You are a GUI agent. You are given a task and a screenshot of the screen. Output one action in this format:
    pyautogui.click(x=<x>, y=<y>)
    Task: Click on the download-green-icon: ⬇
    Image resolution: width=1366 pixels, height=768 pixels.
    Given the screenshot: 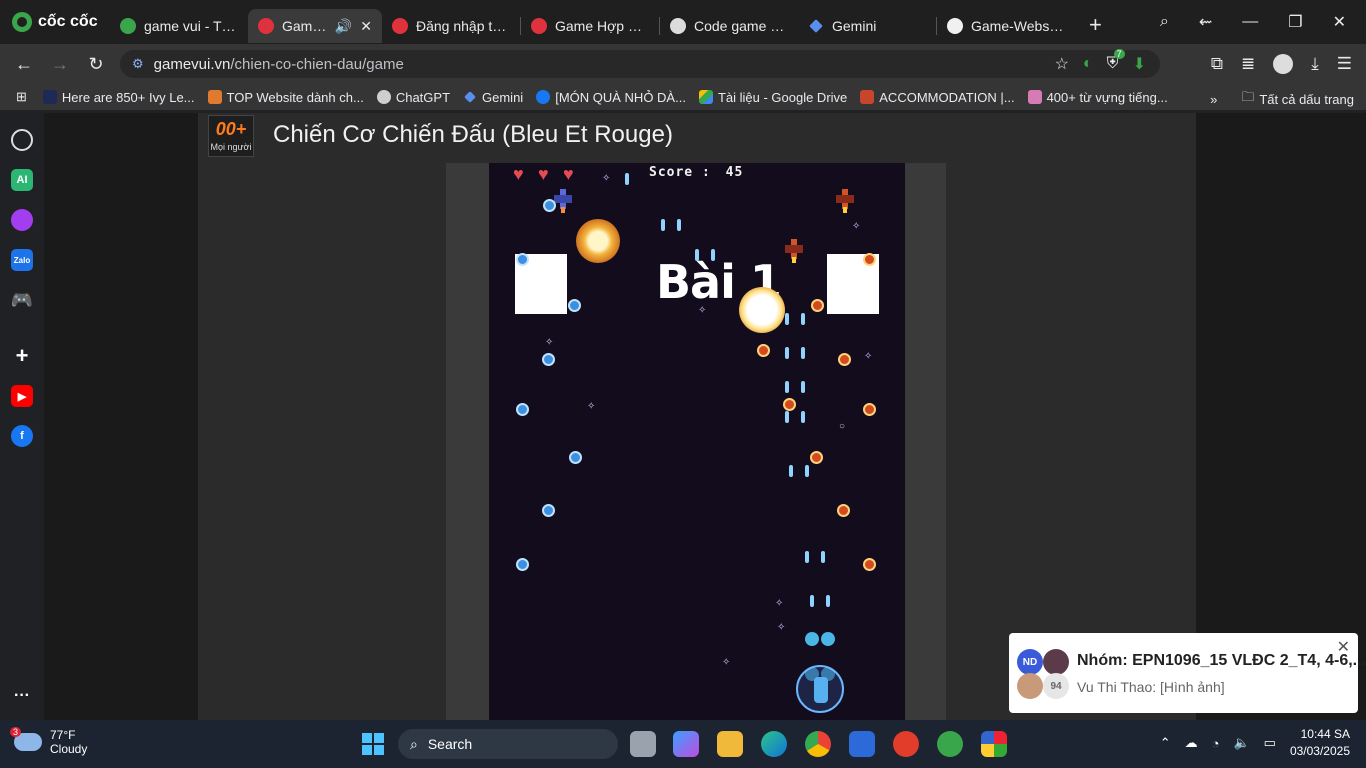 What is the action you would take?
    pyautogui.click(x=1139, y=64)
    